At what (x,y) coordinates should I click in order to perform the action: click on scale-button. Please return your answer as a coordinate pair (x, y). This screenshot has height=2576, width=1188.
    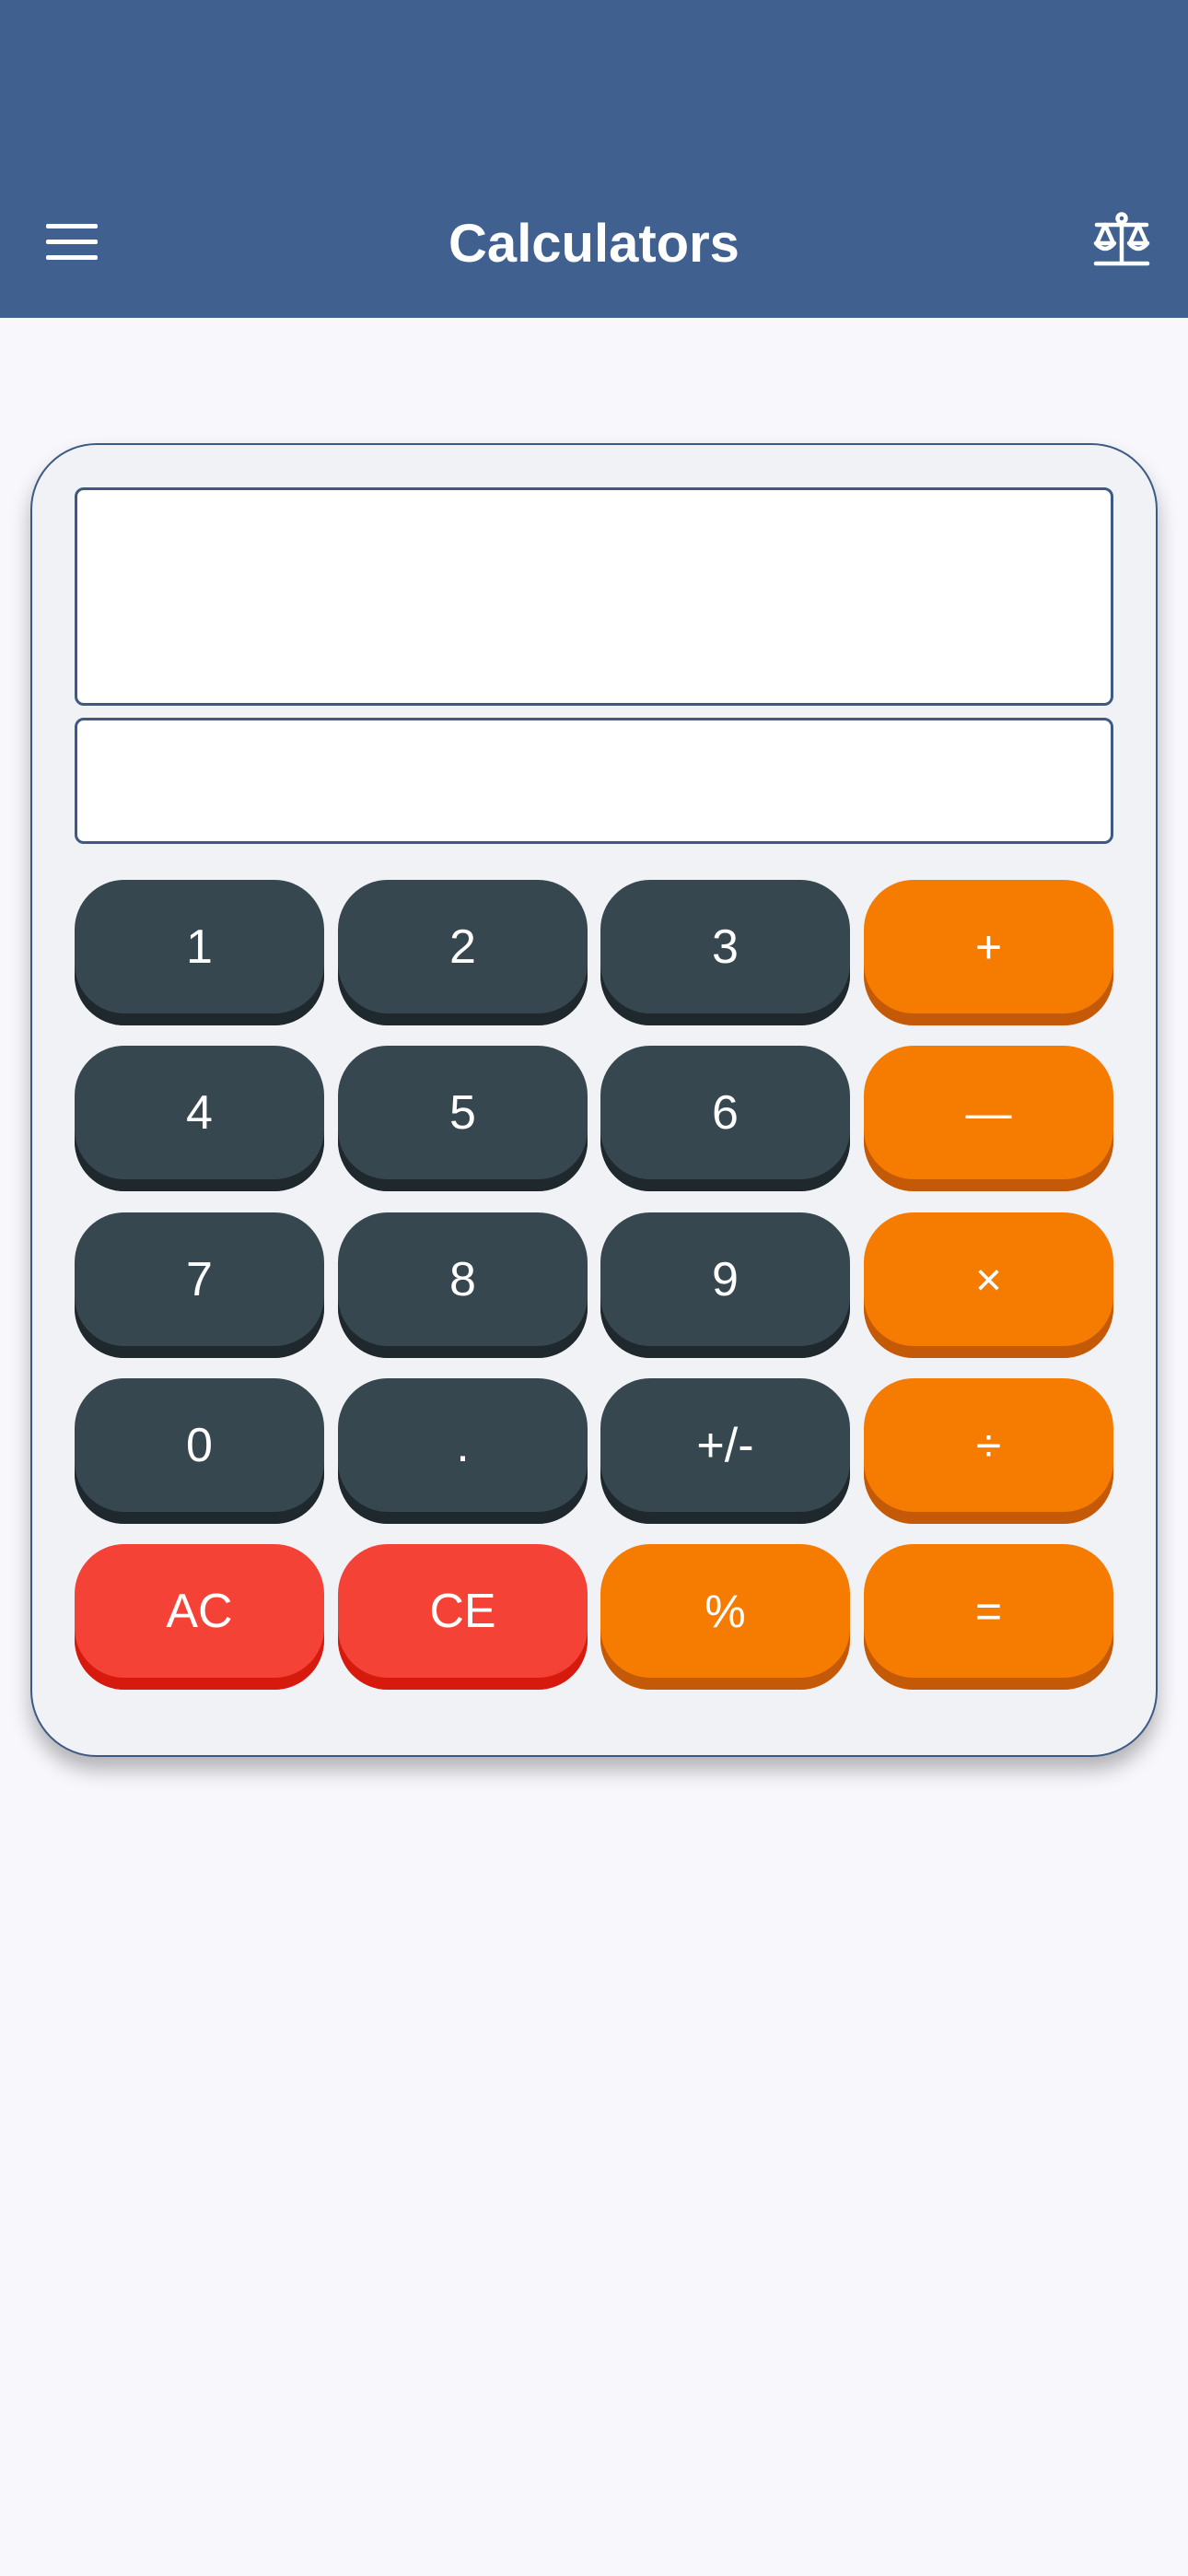
    Looking at the image, I should click on (1121, 239).